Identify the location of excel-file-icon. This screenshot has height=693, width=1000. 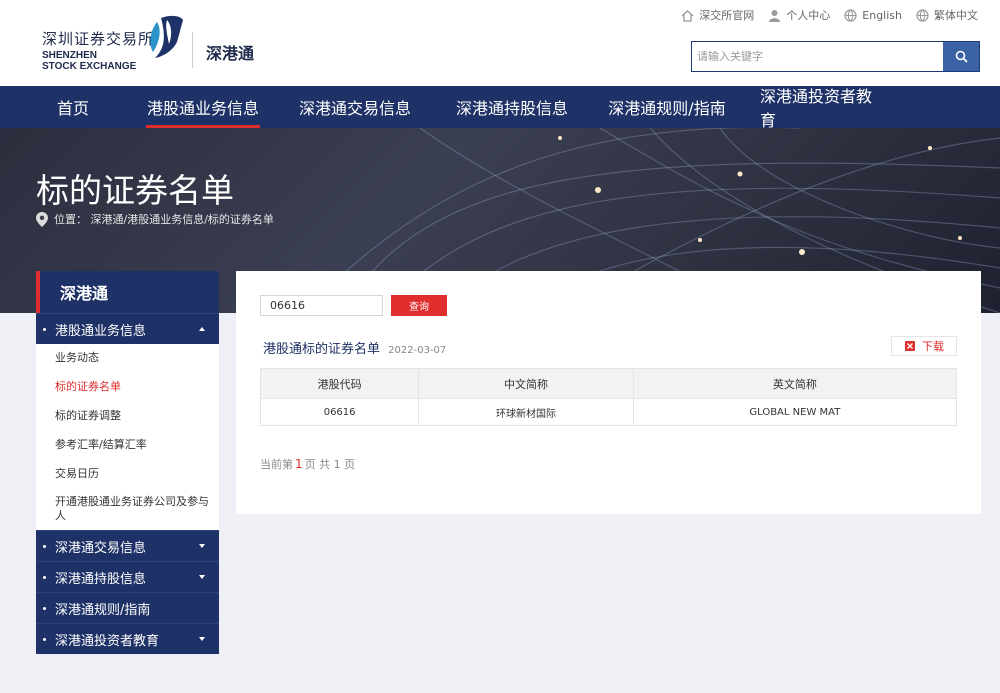
(910, 346).